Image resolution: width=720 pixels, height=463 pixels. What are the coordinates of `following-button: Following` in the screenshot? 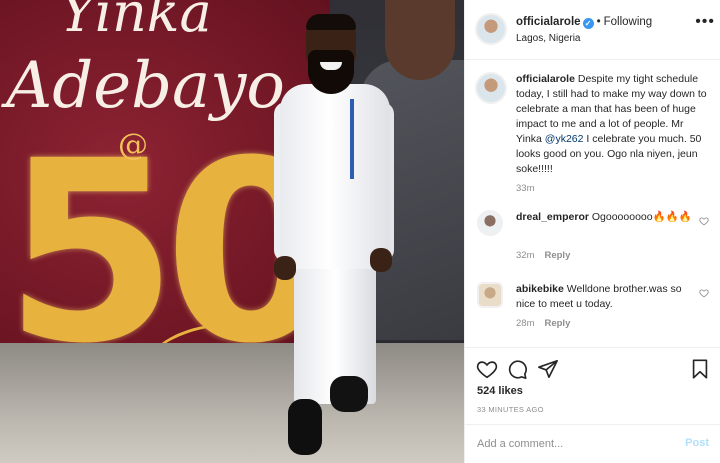 It's located at (628, 22).